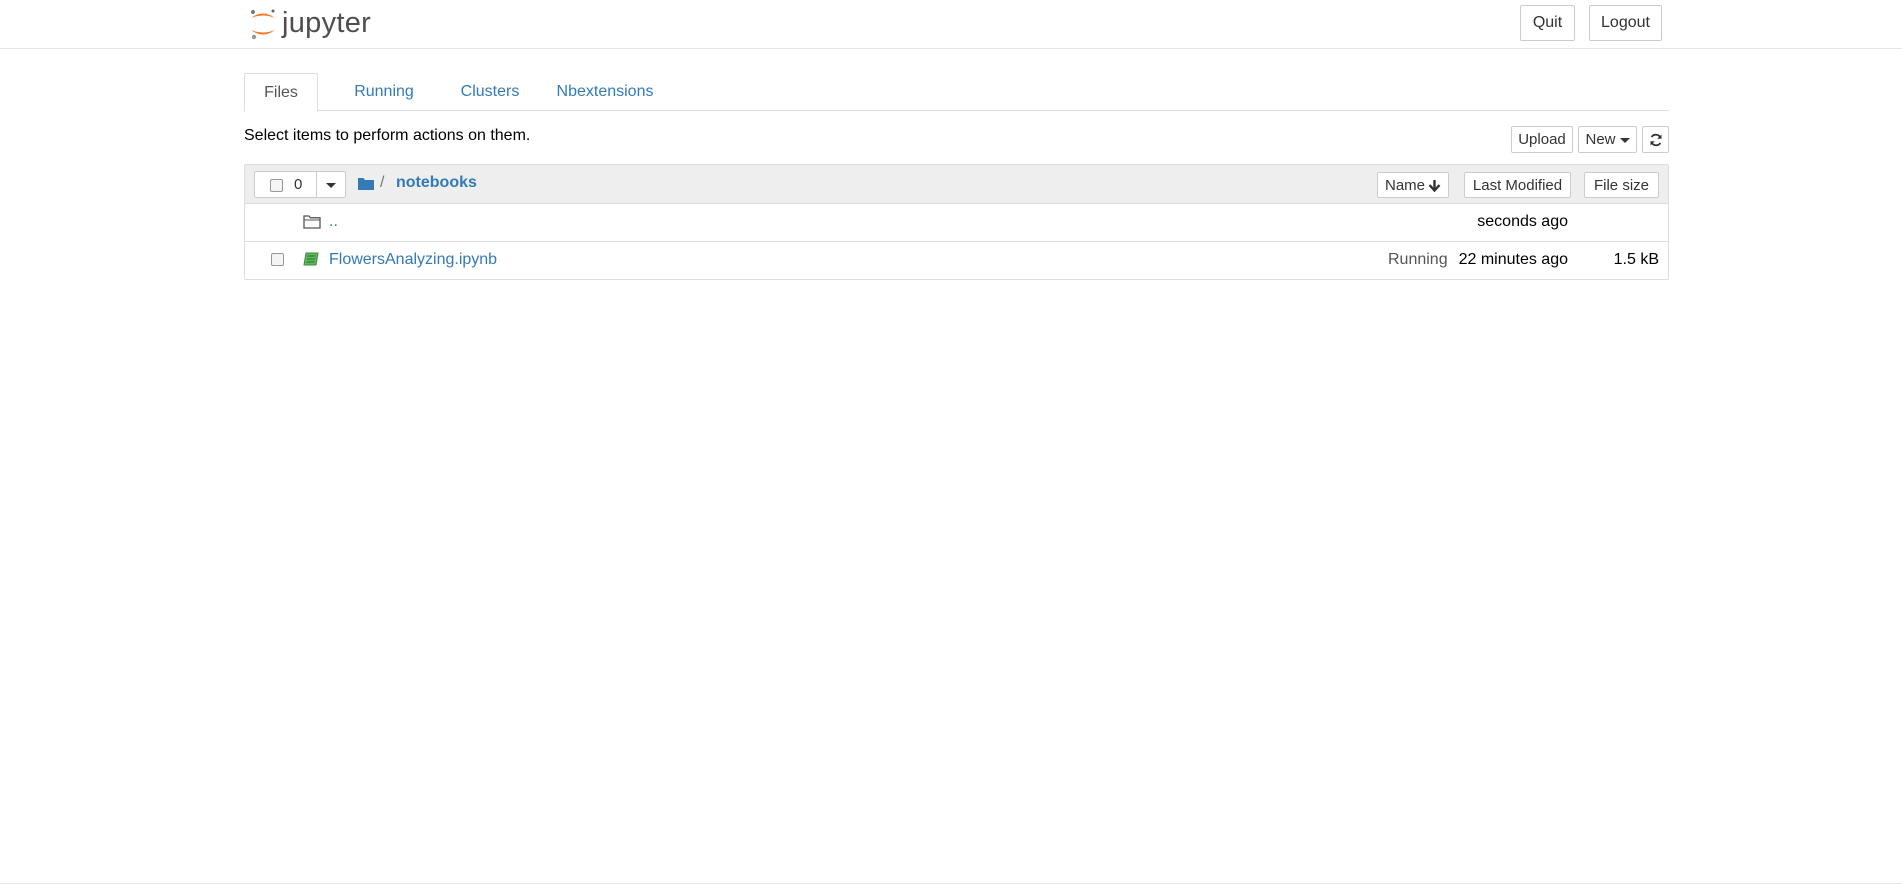  Describe the element at coordinates (387, 135) in the screenshot. I see `selection-hint: Select items to perform actions on them.` at that location.